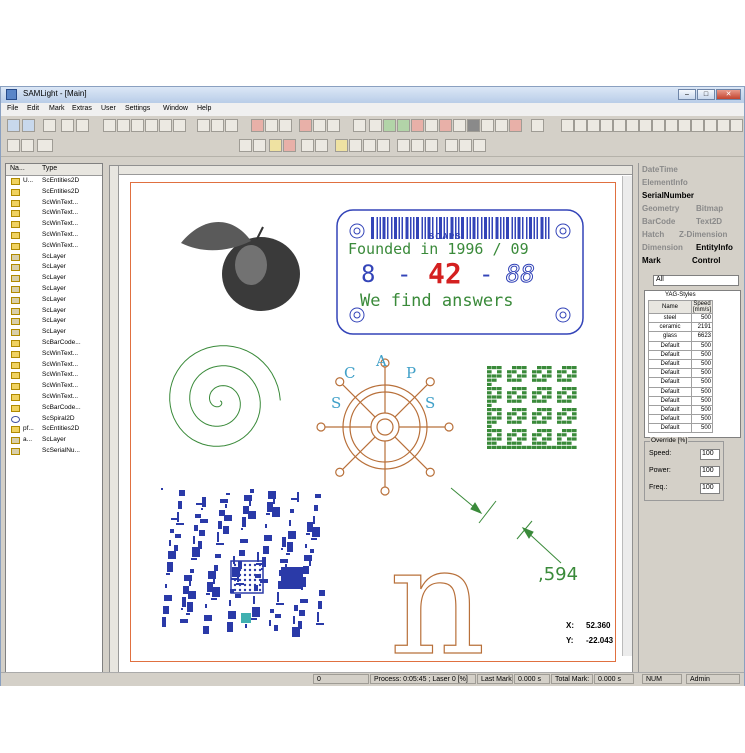  What do you see at coordinates (259, 145) in the screenshot?
I see `preview-icon` at bounding box center [259, 145].